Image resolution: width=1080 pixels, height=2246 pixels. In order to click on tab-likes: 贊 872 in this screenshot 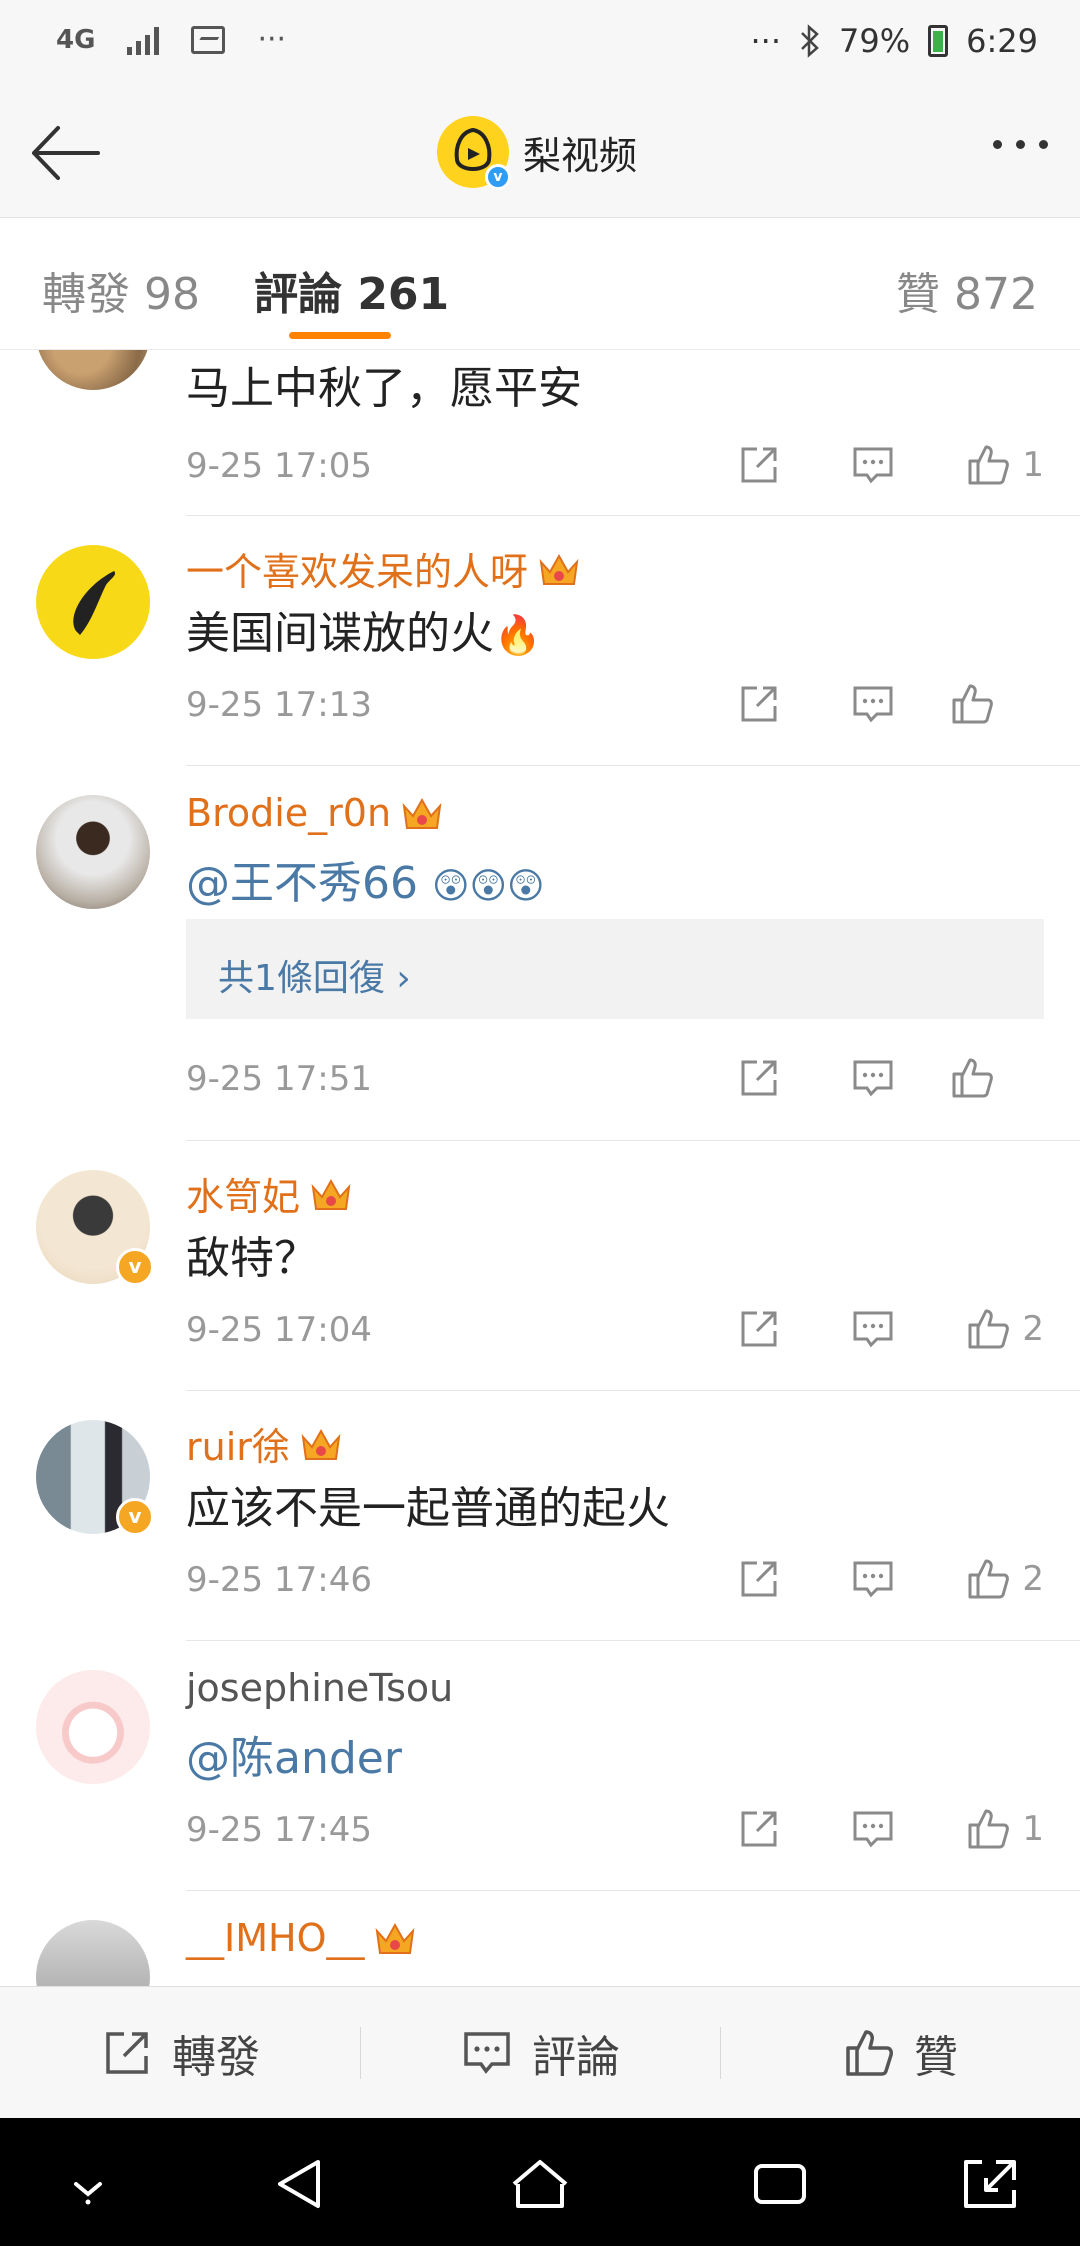, I will do `click(967, 290)`.